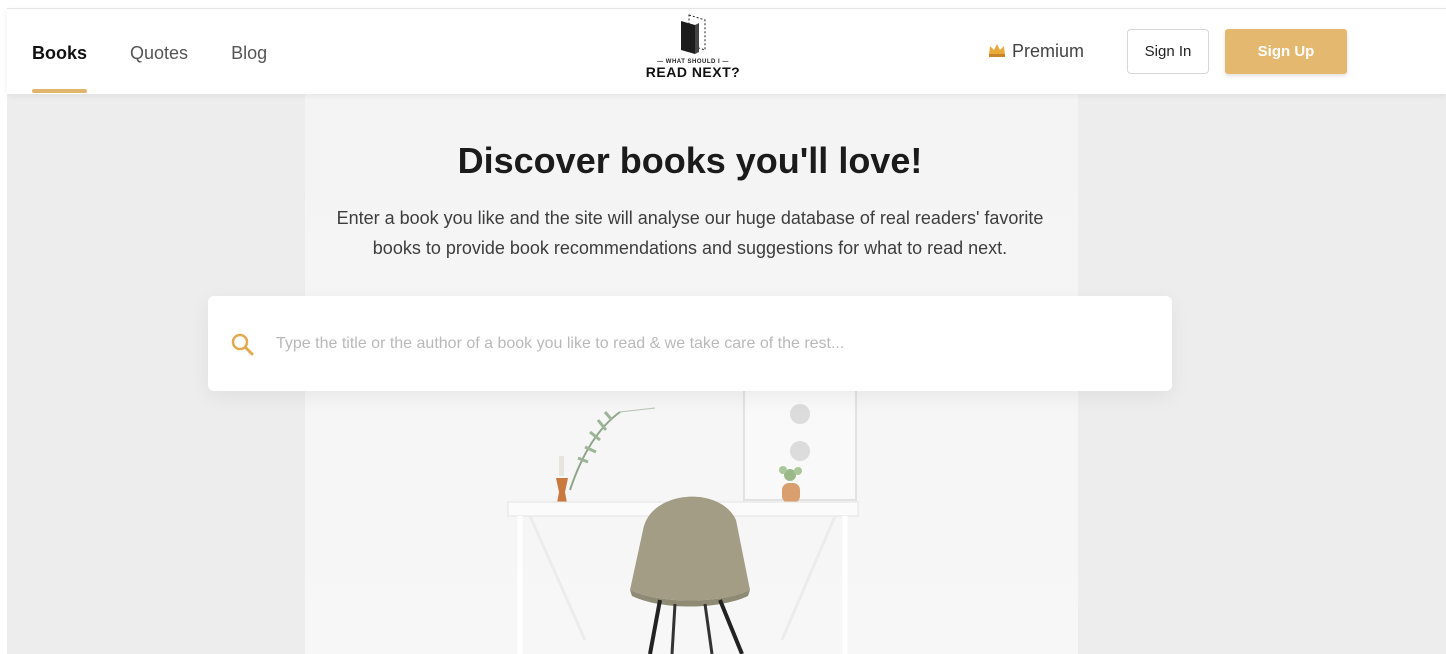  I want to click on premium-label: Premium, so click(1048, 51).